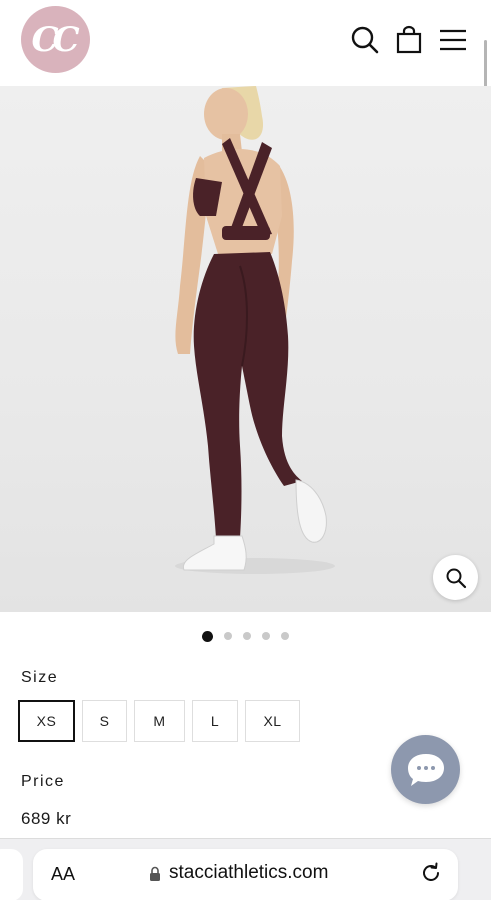 The height and width of the screenshot is (900, 491). I want to click on price-value: 689 kr, so click(46, 818).